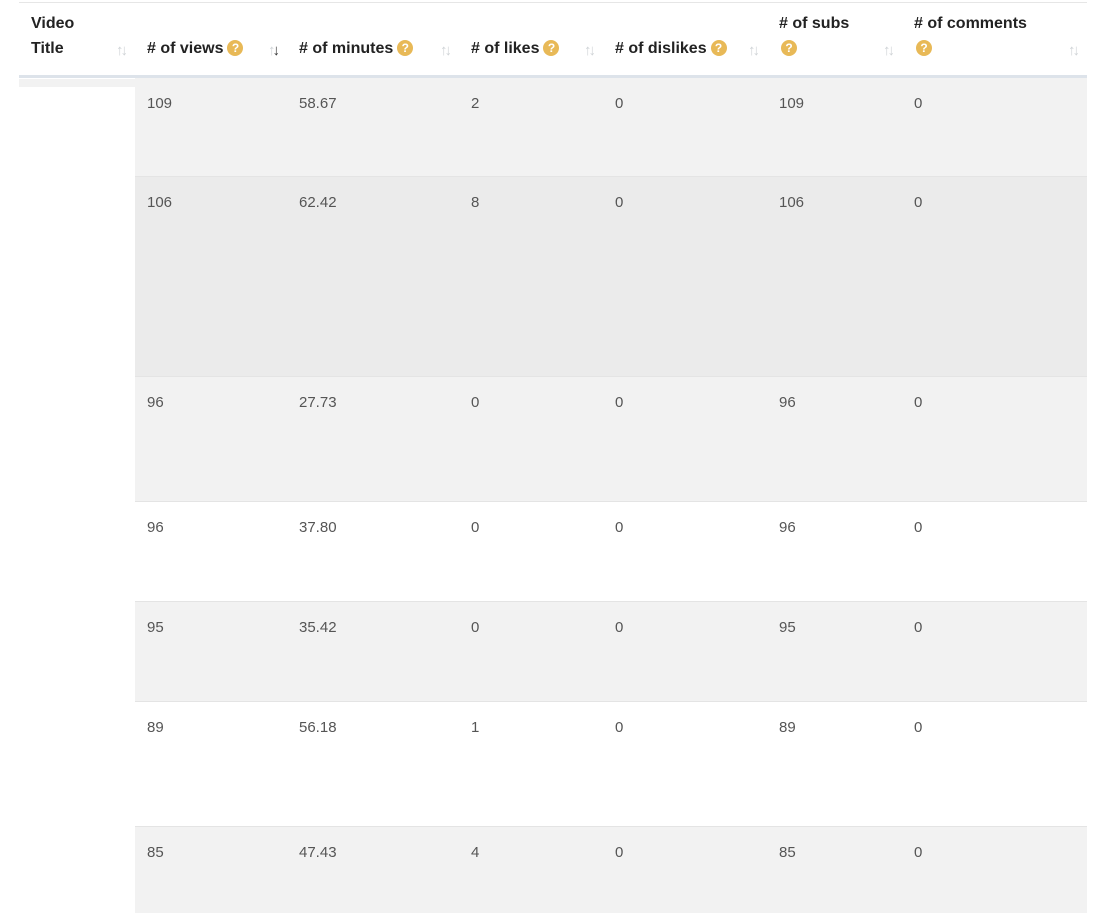  What do you see at coordinates (373, 763) in the screenshot?
I see `cell-minutes: 56.18` at bounding box center [373, 763].